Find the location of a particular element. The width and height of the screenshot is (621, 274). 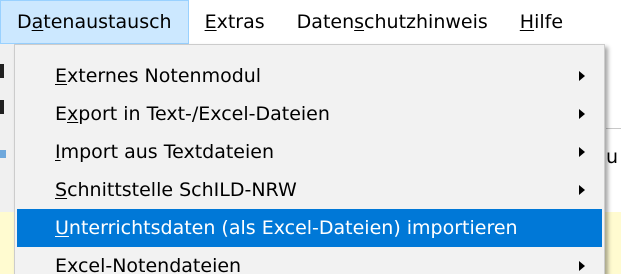

menu-item-externes-notenmodul: Externes Notenmodul is located at coordinates (309, 76).